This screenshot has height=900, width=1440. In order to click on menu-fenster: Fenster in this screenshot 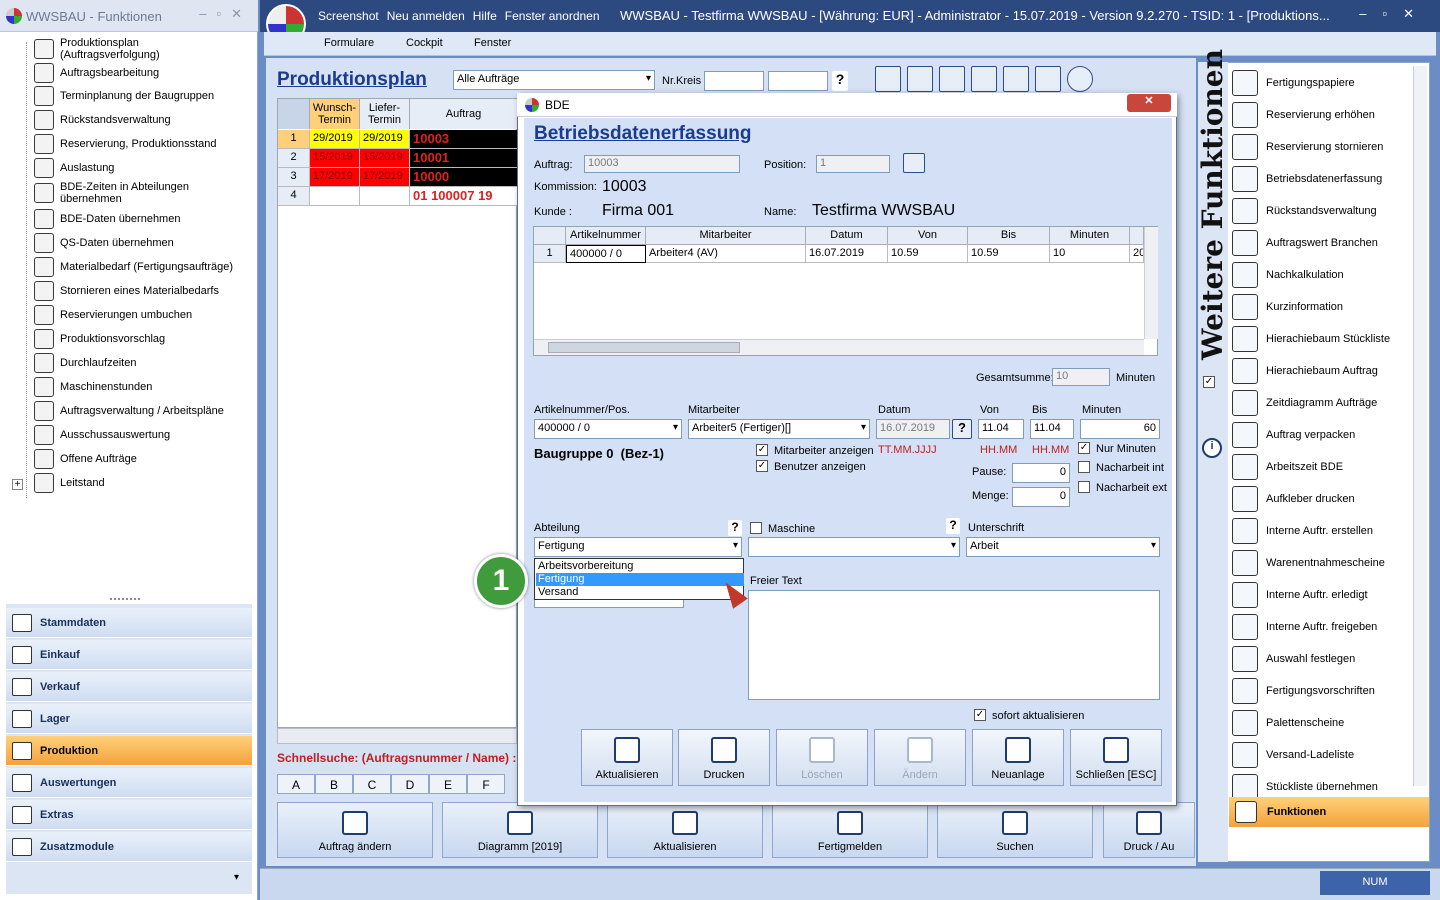, I will do `click(492, 43)`.